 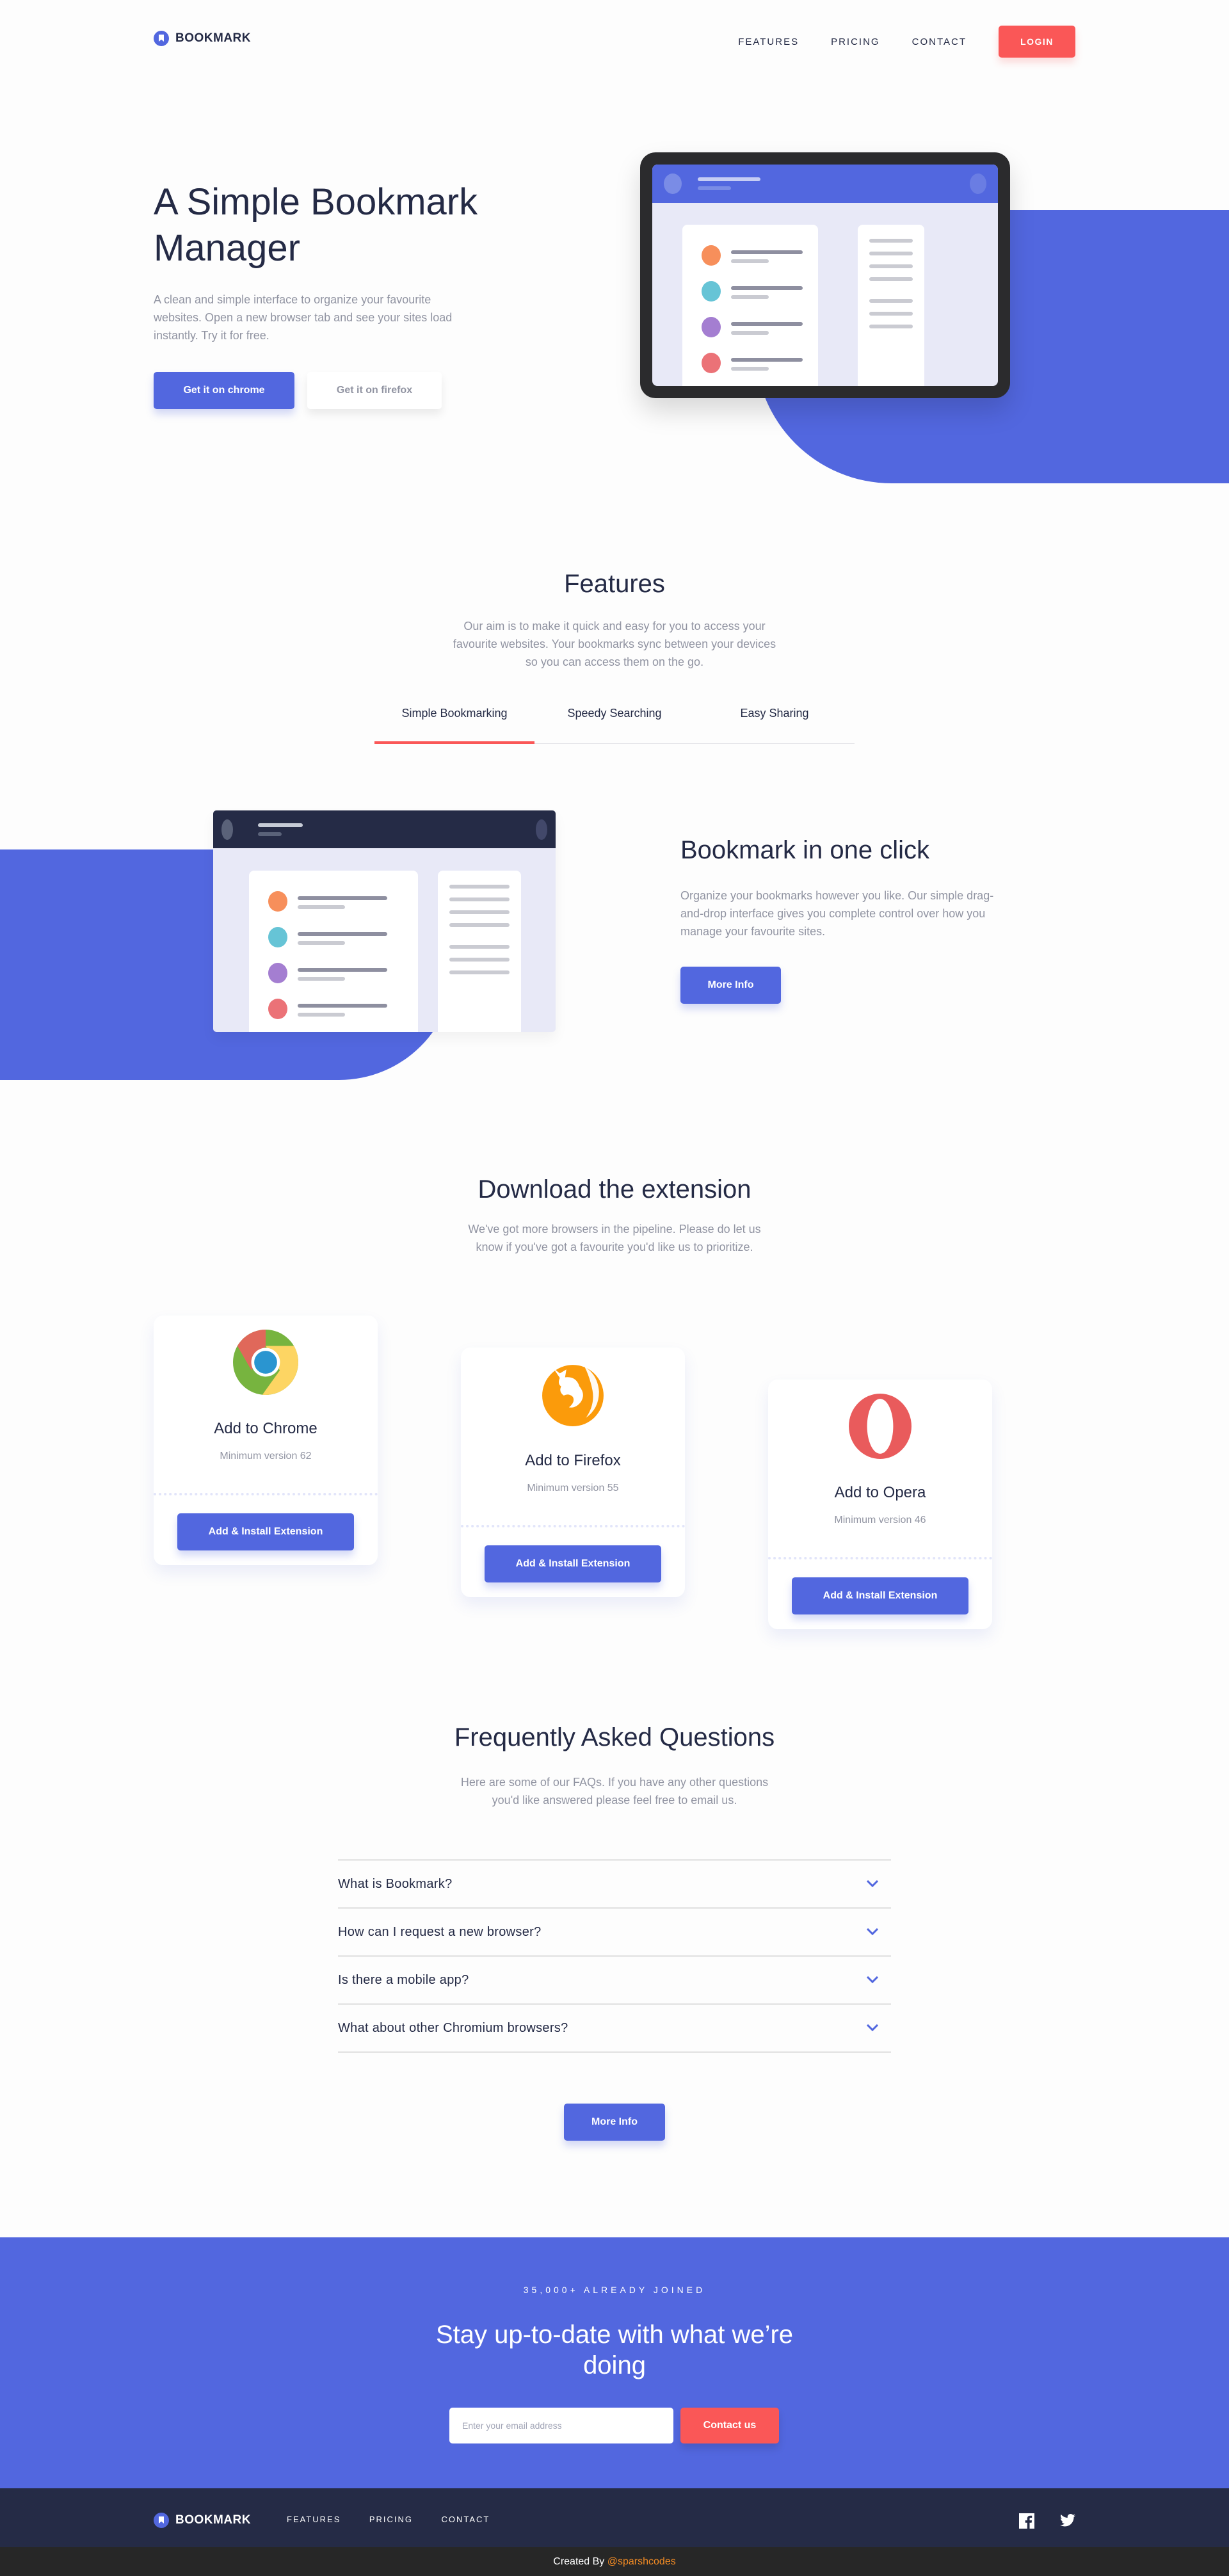 What do you see at coordinates (891, 42) in the screenshot?
I see `main-nav: FEATURES PRICING CONTACT LOGIN` at bounding box center [891, 42].